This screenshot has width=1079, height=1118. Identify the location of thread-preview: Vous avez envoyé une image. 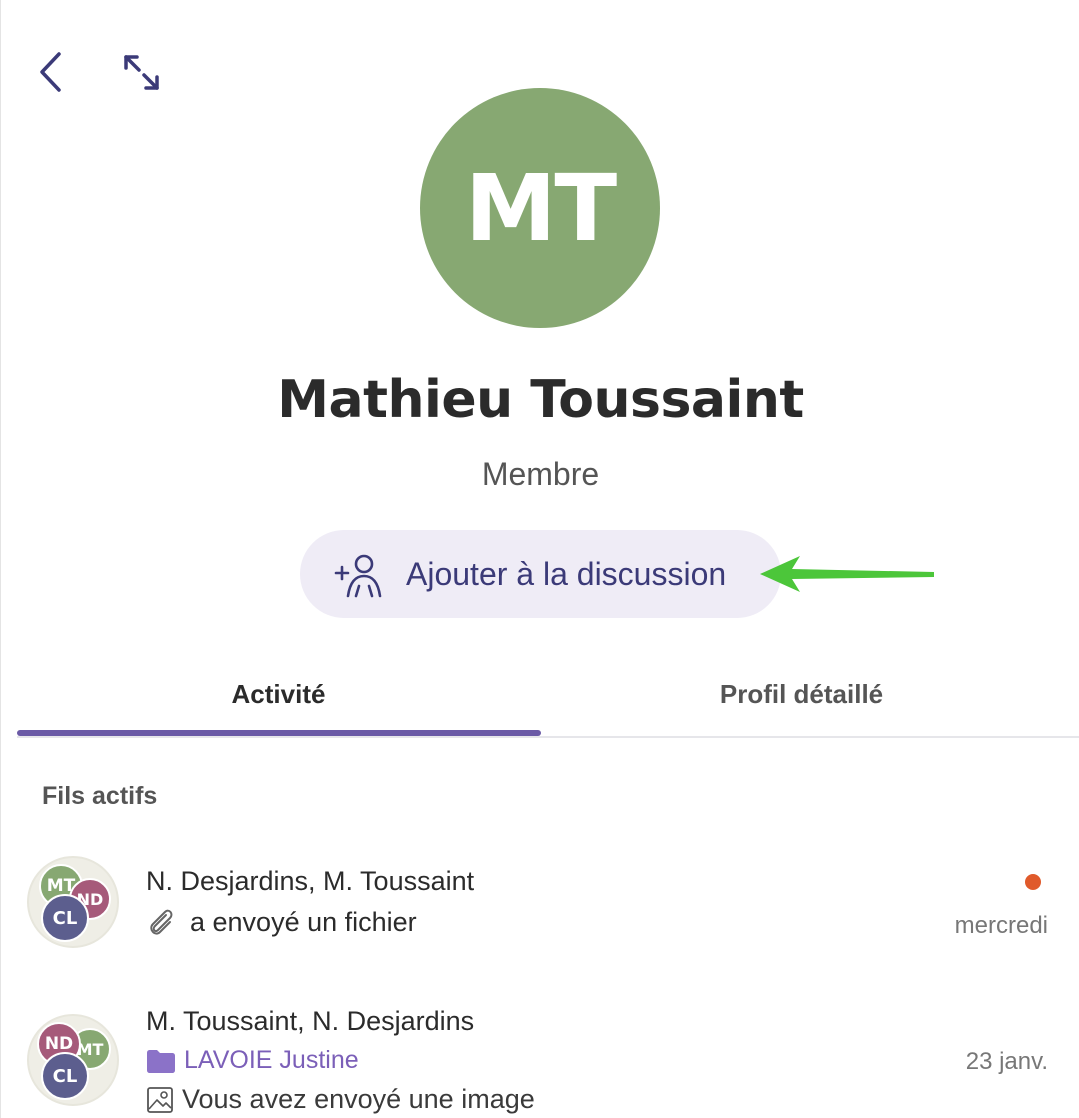
(340, 1099).